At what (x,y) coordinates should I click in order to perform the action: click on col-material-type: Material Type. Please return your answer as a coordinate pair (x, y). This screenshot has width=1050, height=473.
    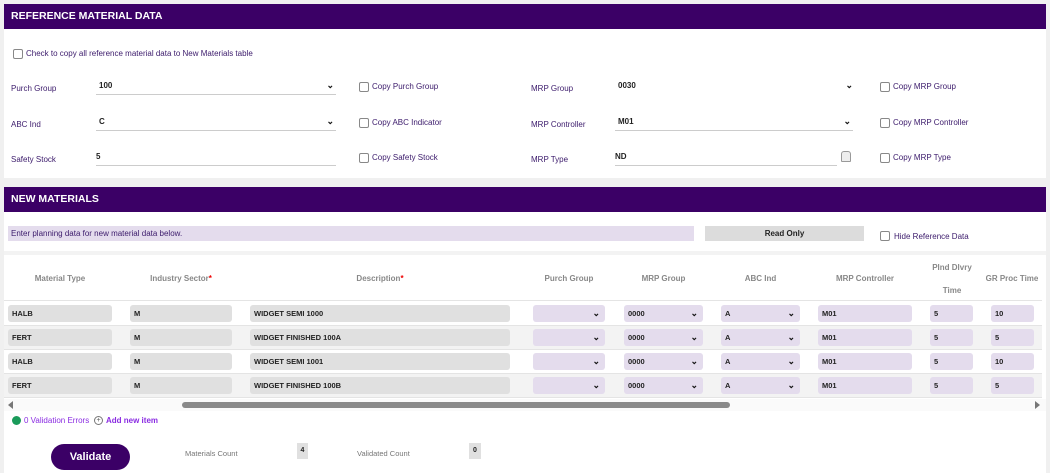
    Looking at the image, I should click on (60, 278).